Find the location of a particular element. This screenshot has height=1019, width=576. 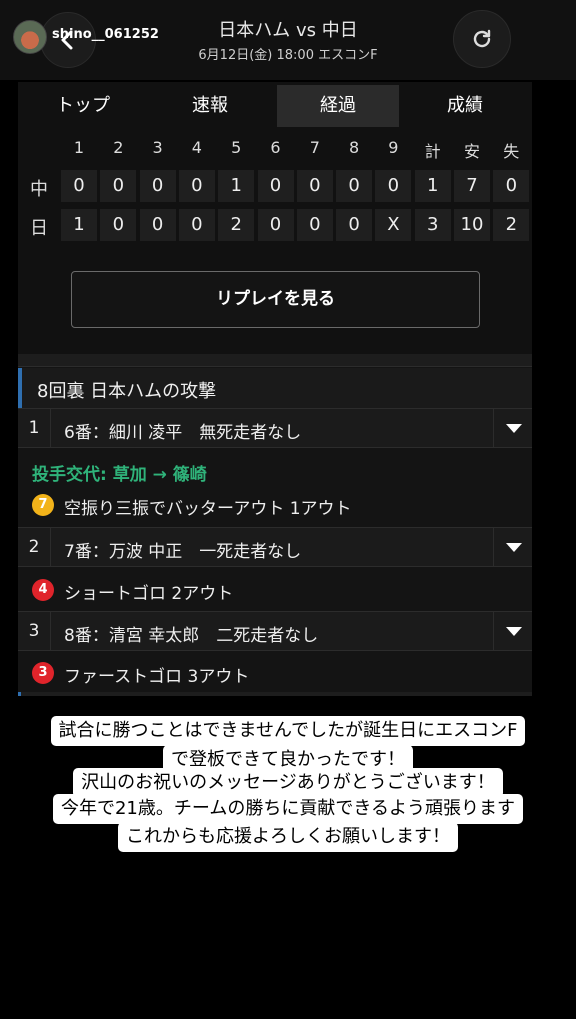

at-bat-row: 3 8番：清宮 幸太郎 二死走者なし is located at coordinates (275, 631).